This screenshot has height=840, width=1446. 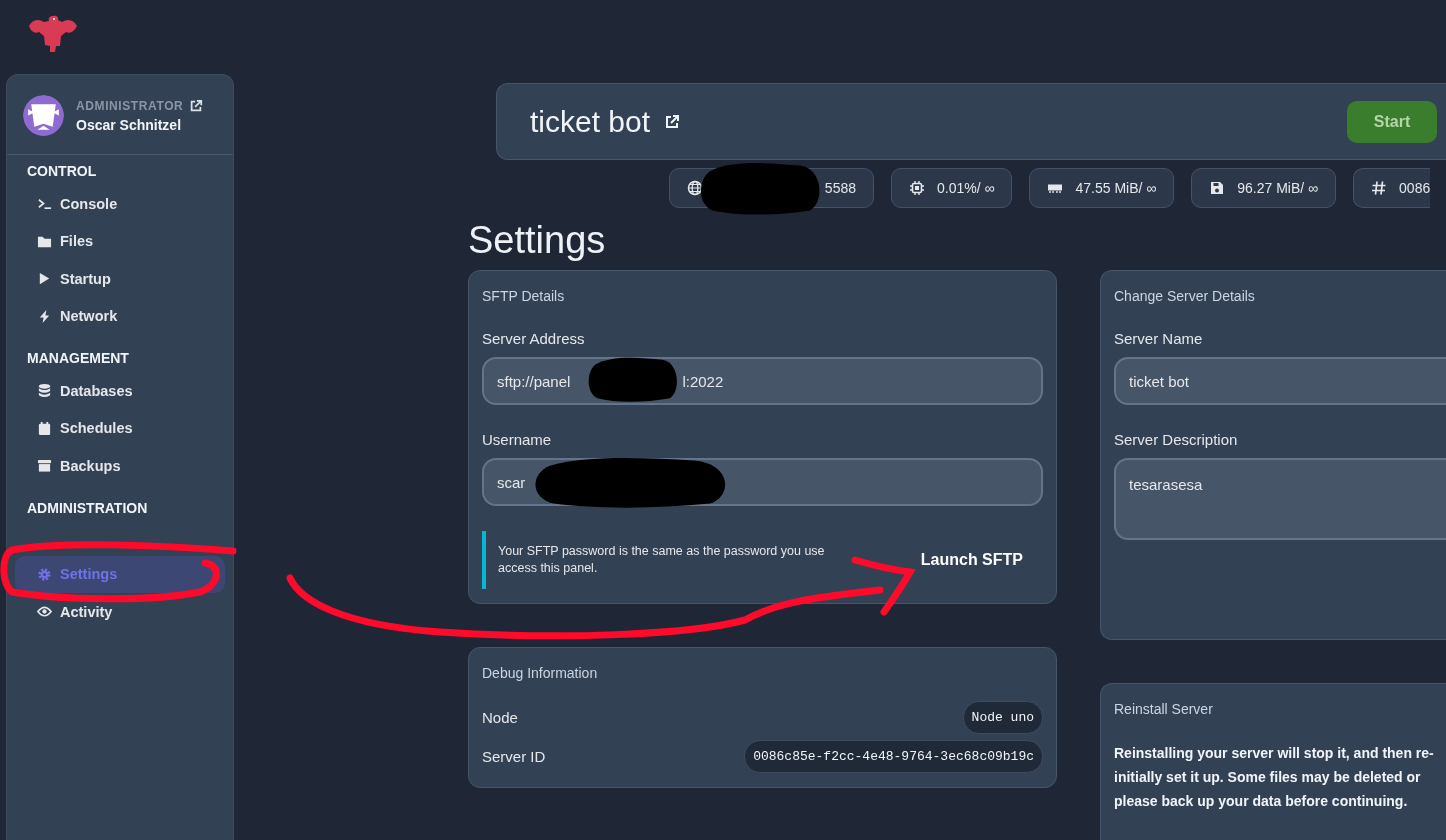 I want to click on nav-heading: MANAGEMENT, so click(x=78, y=358).